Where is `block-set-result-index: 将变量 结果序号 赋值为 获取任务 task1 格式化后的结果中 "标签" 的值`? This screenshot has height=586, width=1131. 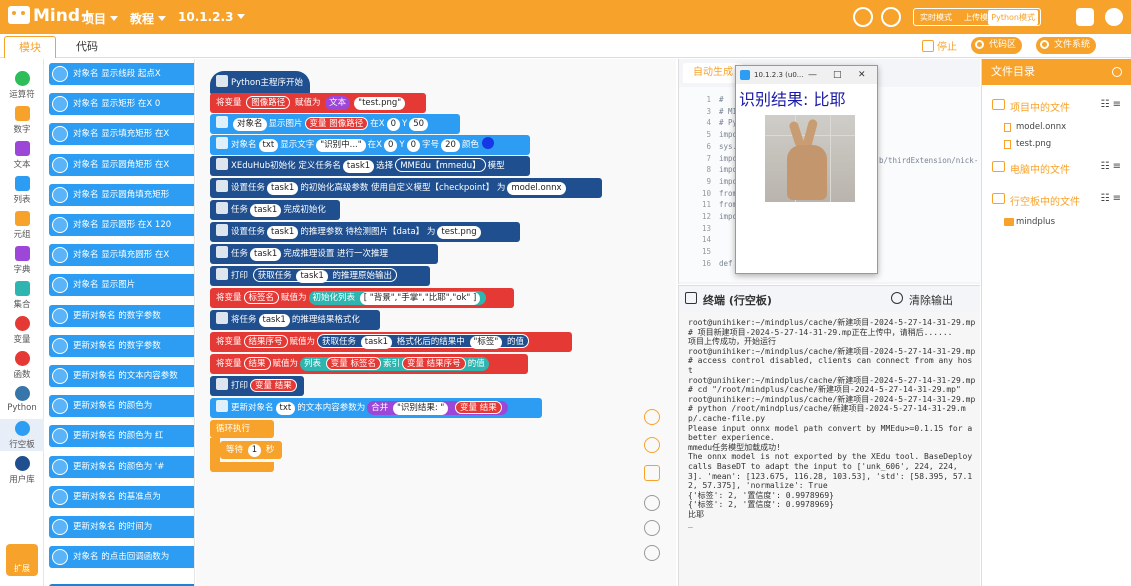 block-set-result-index: 将变量 结果序号 赋值为 获取任务 task1 格式化后的结果中 "标签" 的值 is located at coordinates (391, 342).